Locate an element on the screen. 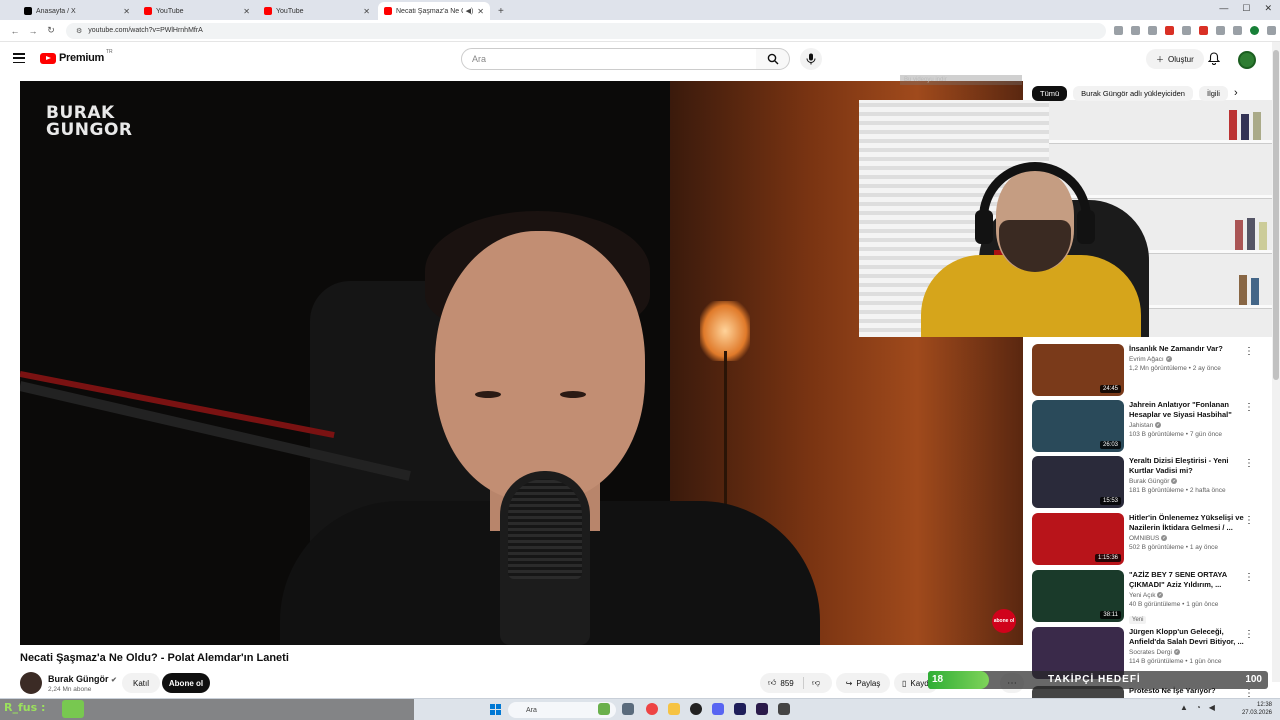 This screenshot has height=720, width=1280. shield-extension-icon is located at coordinates (1186, 30).